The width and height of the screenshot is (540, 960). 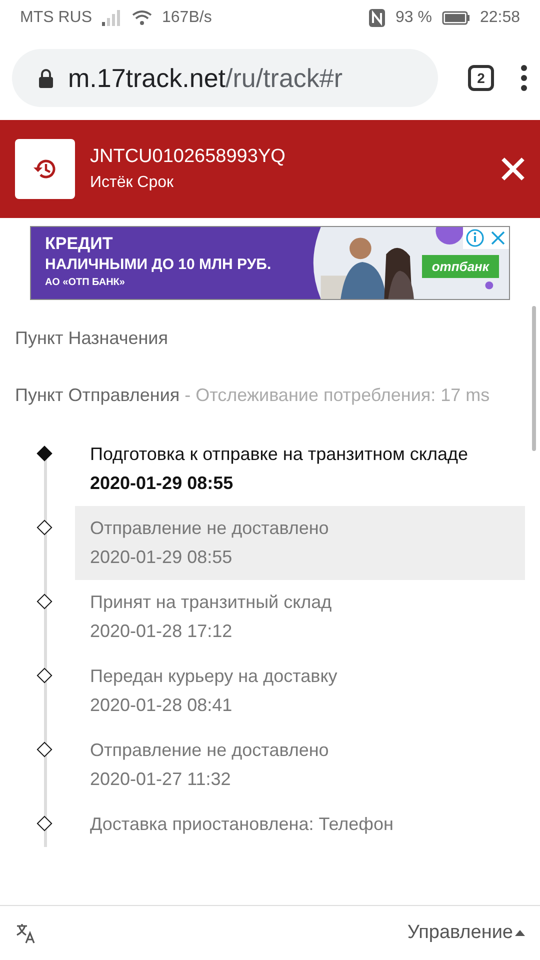 I want to click on history-icon, so click(x=45, y=169).